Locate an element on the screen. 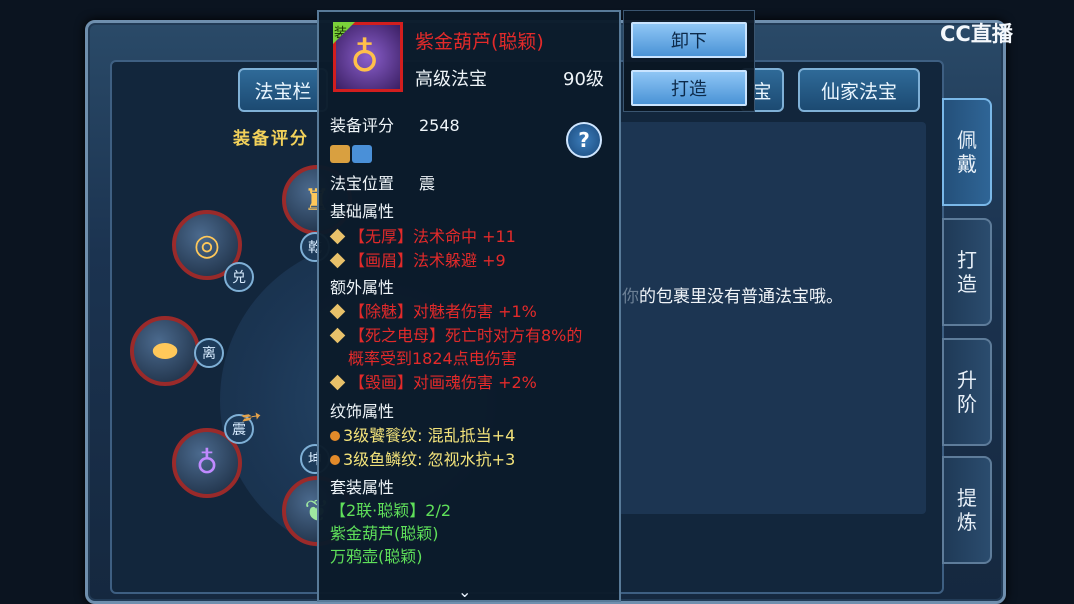 This screenshot has width=1074, height=604. extra-attr-text: 【死之电母】死亡时对方有8%的 is located at coordinates (466, 335).